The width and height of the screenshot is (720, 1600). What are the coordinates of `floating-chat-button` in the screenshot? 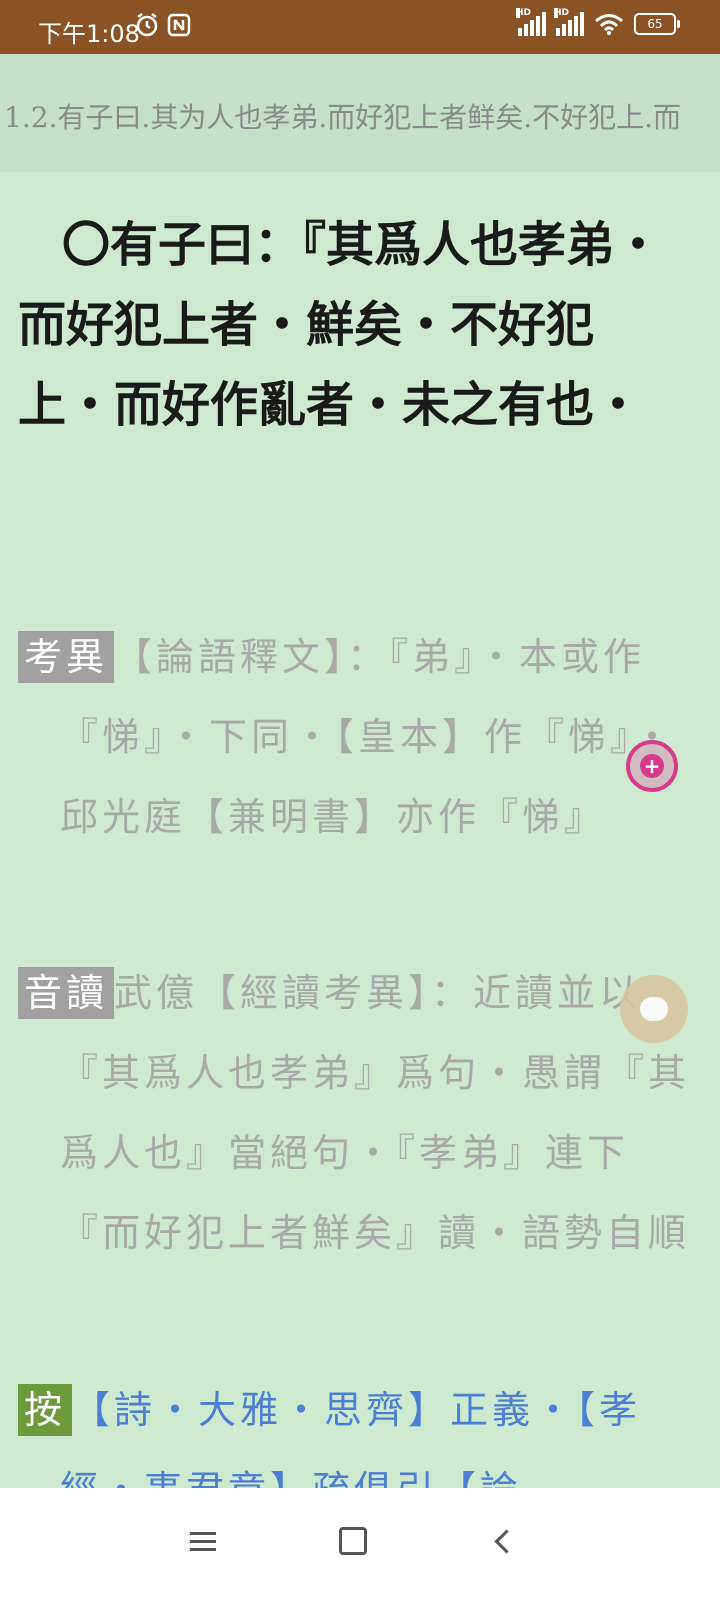 It's located at (654, 1009).